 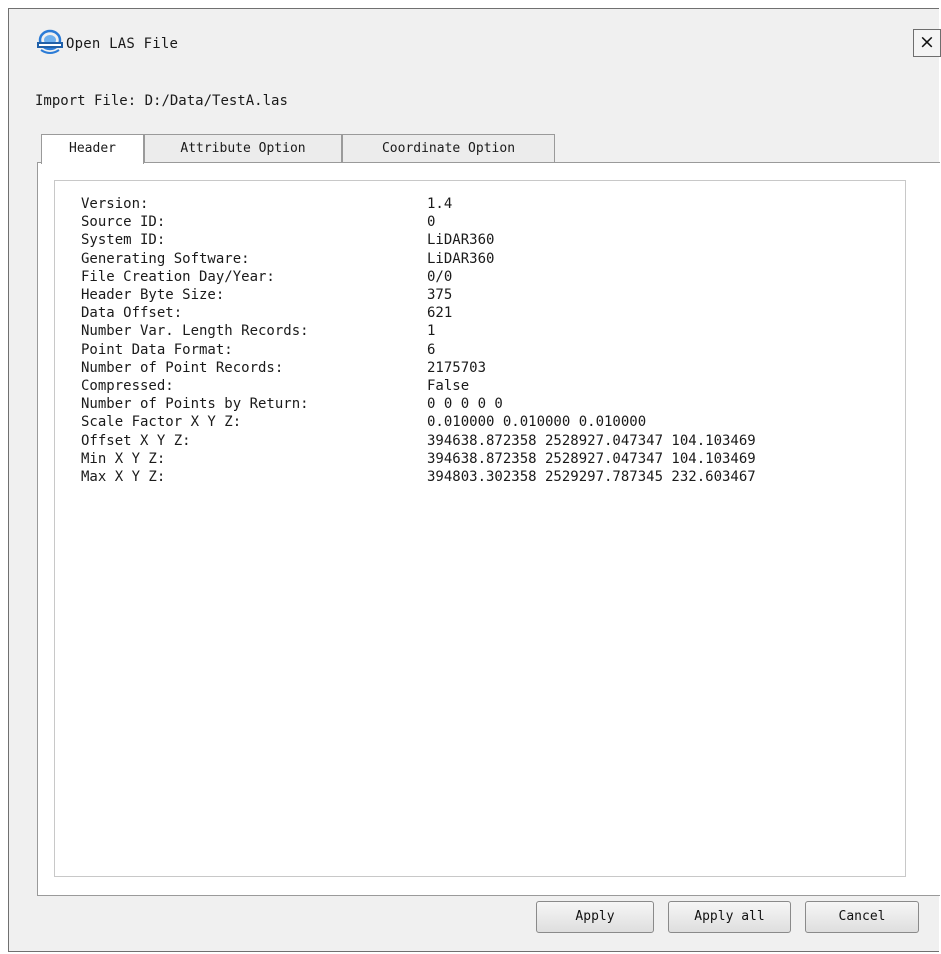 What do you see at coordinates (123, 240) in the screenshot?
I see `field-label: System ID:` at bounding box center [123, 240].